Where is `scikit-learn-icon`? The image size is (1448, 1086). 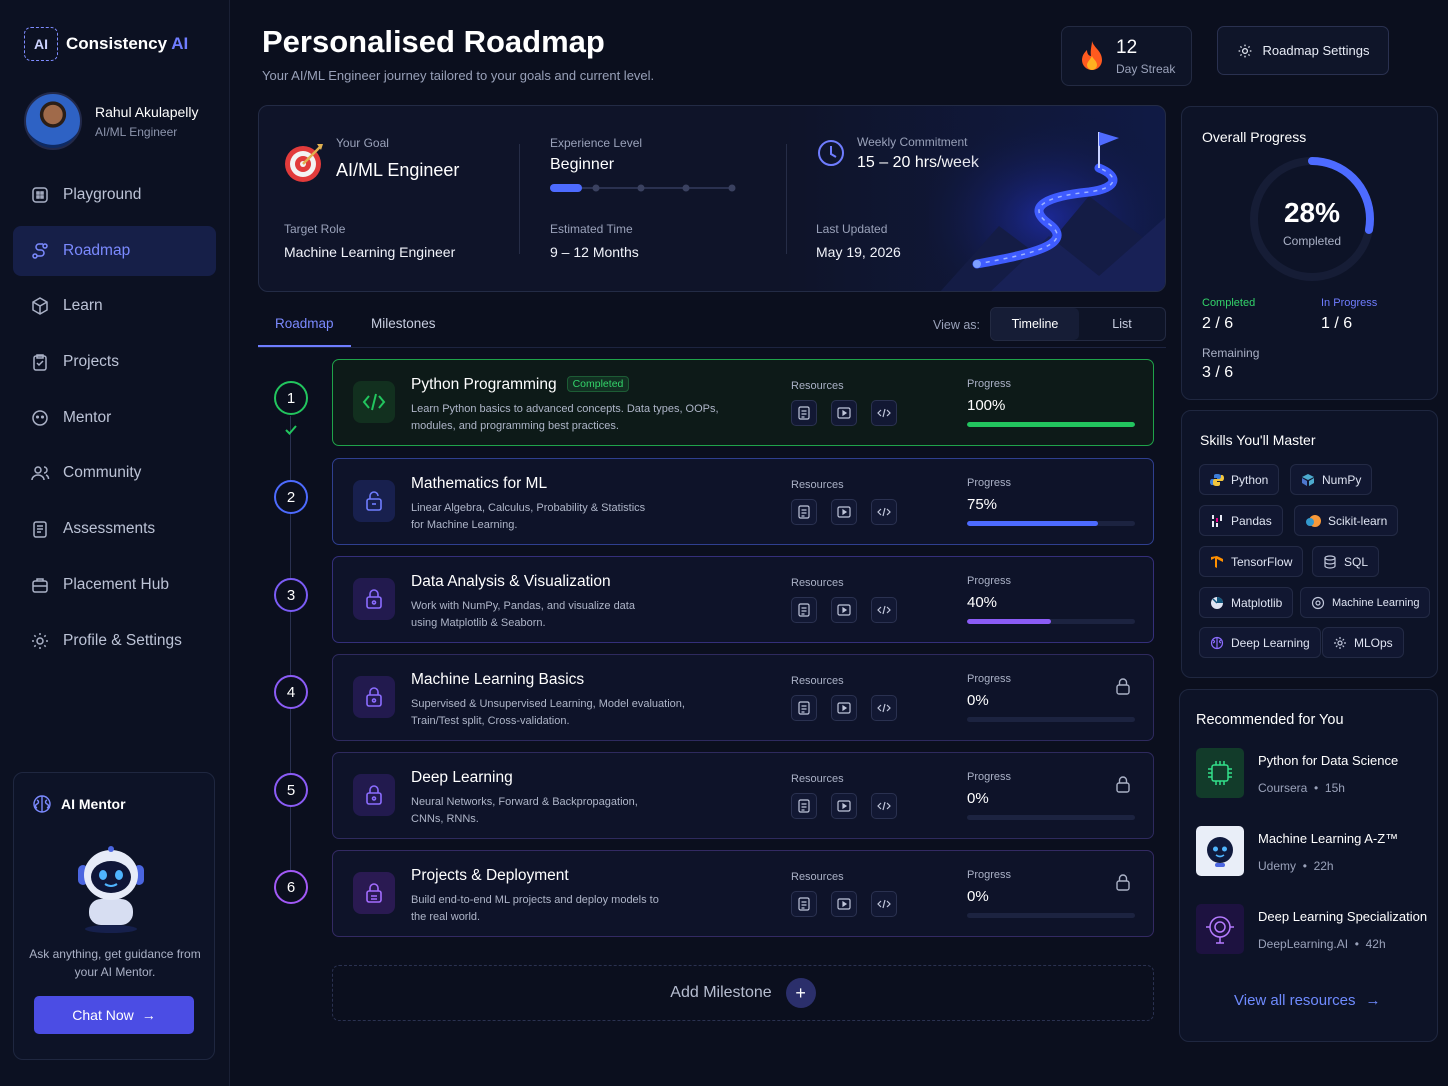 scikit-learn-icon is located at coordinates (1313, 520).